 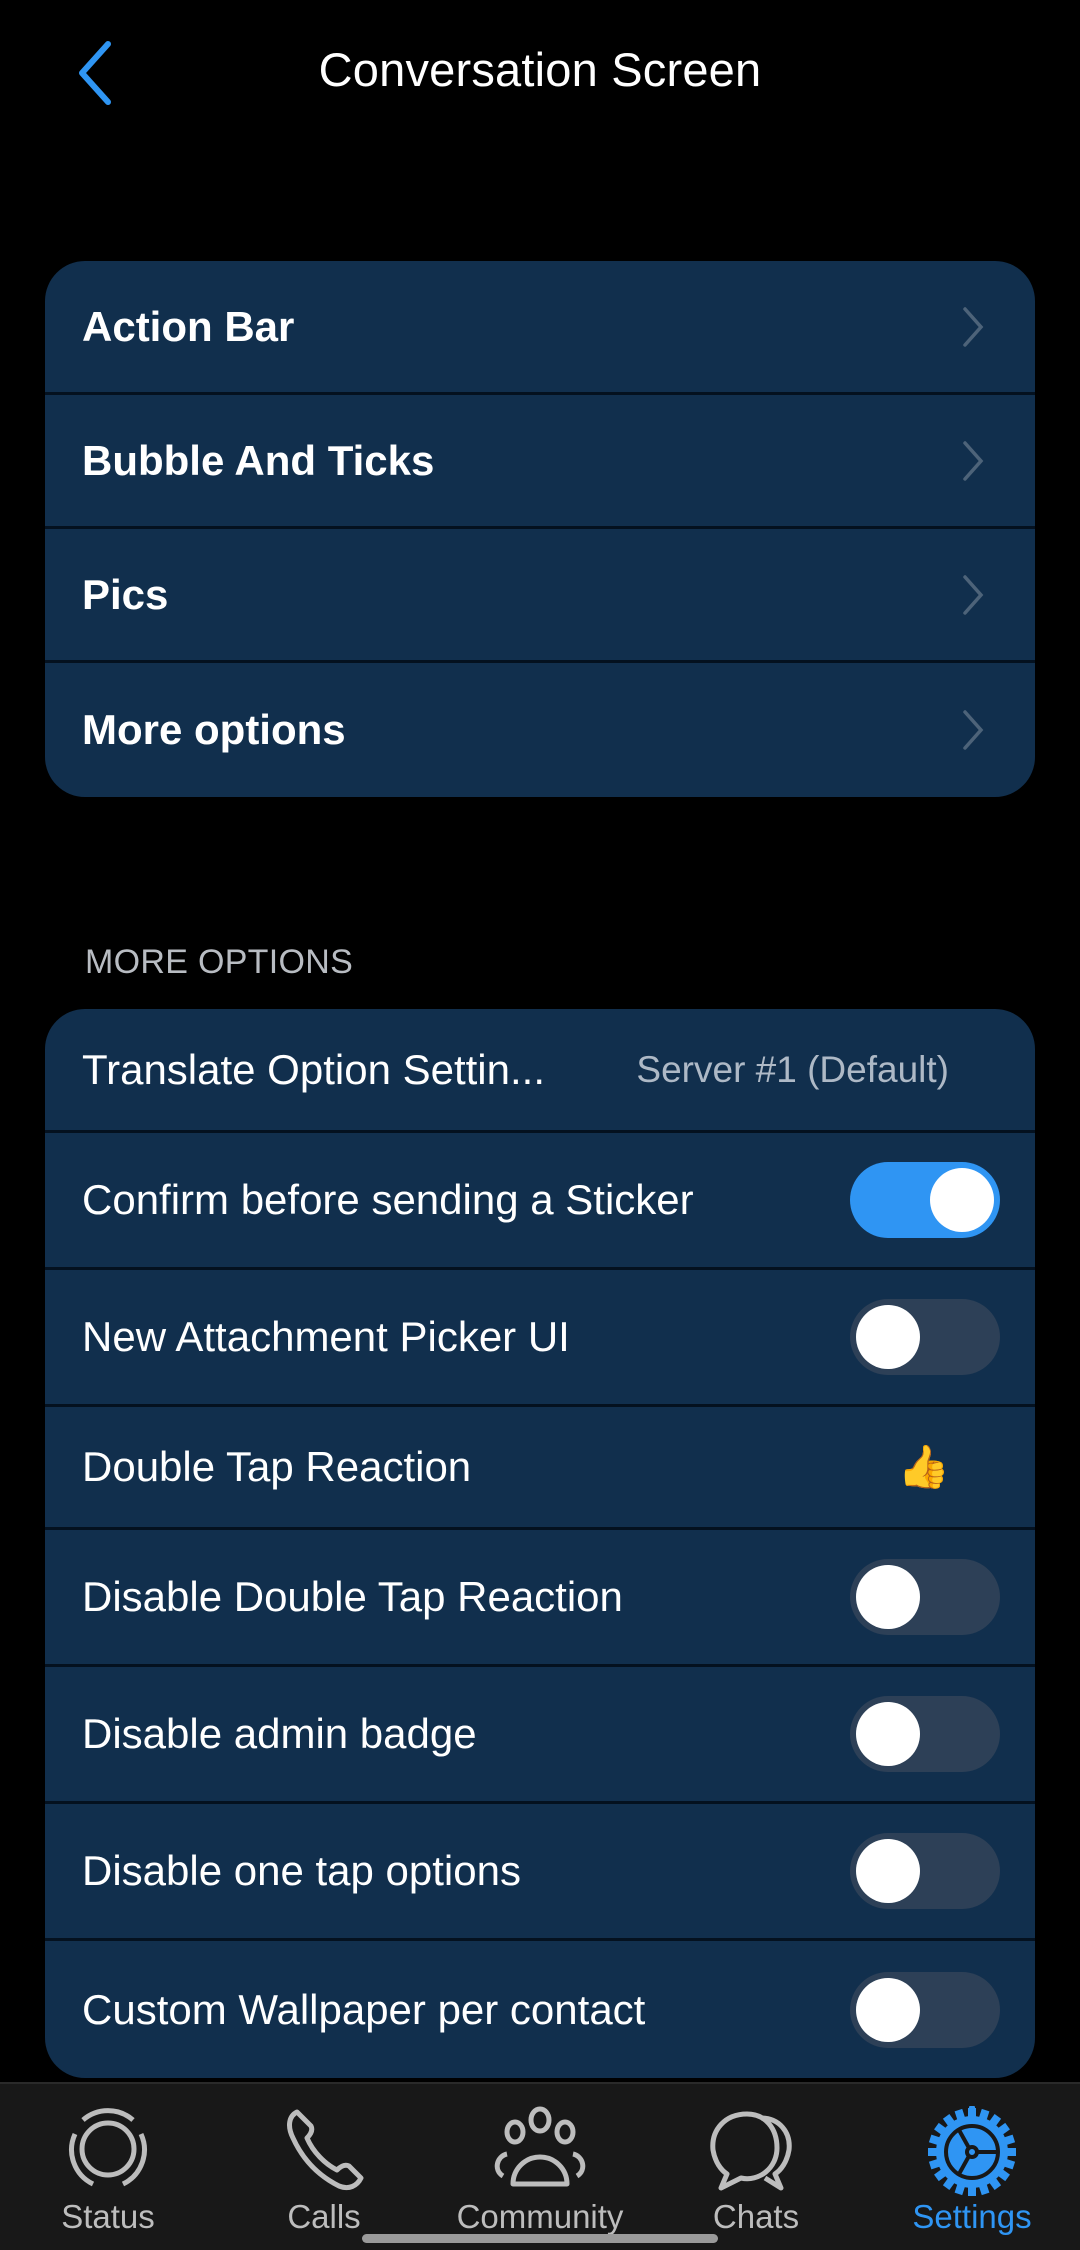 What do you see at coordinates (219, 962) in the screenshot?
I see `section-header-more-options: MORE OPTIONS` at bounding box center [219, 962].